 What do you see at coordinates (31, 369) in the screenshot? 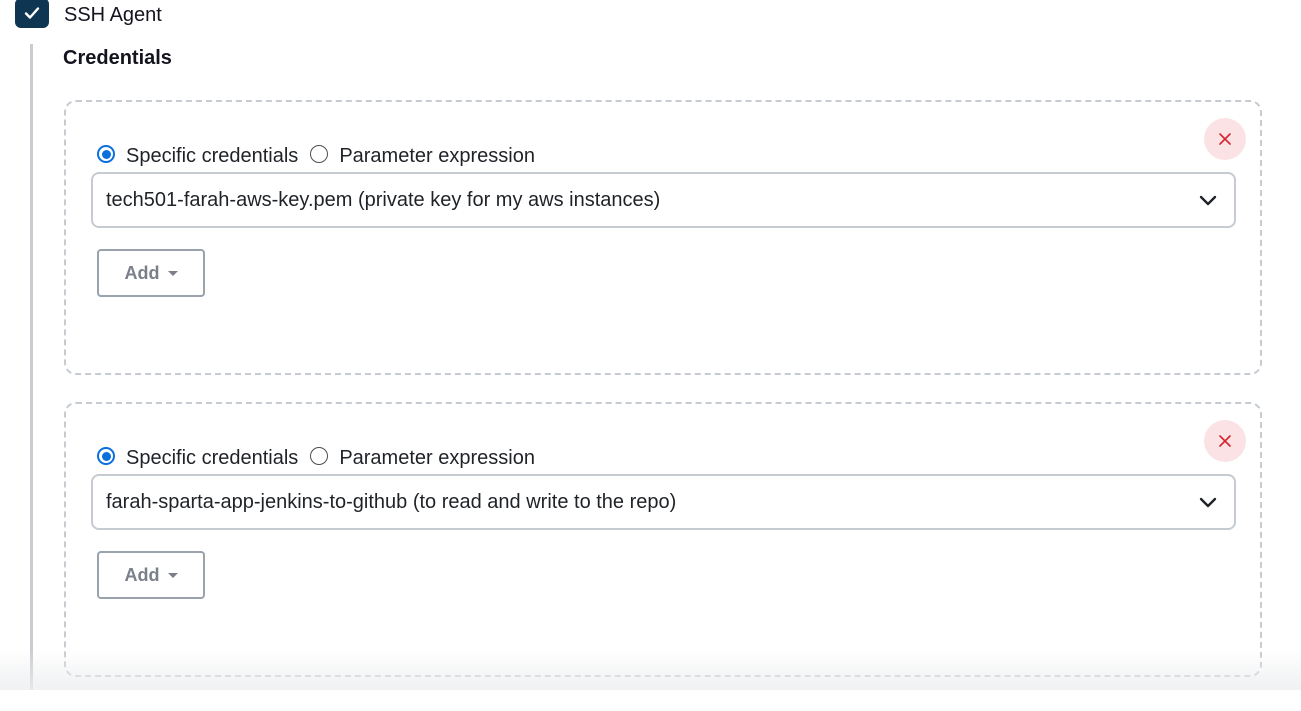
I see `nesting-indent-line` at bounding box center [31, 369].